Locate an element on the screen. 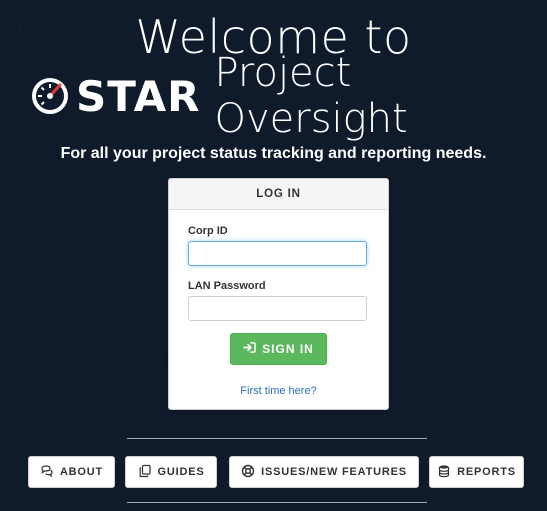 This screenshot has height=511, width=547. issues-new-features-label: ISSUES/NEW FEATURES is located at coordinates (334, 472).